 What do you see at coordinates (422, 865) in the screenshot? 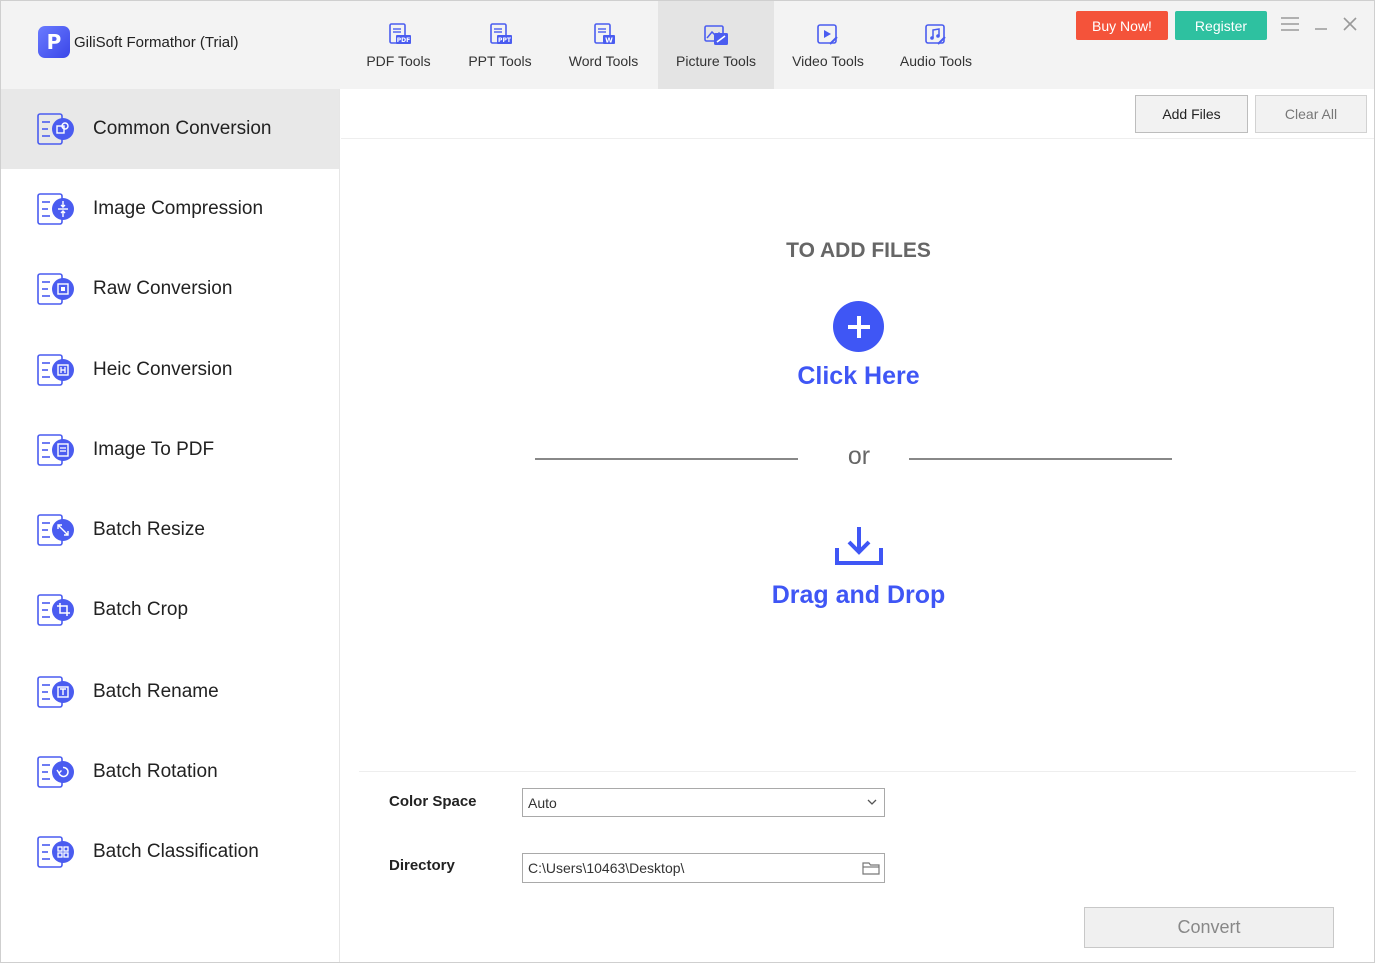
I see `directory-label: Directory` at bounding box center [422, 865].